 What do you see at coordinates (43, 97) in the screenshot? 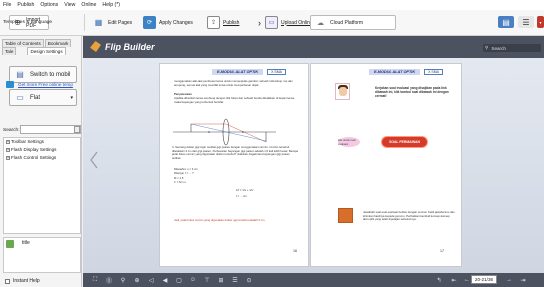
I see `template-select: ▭ Flat ▾` at bounding box center [43, 97].